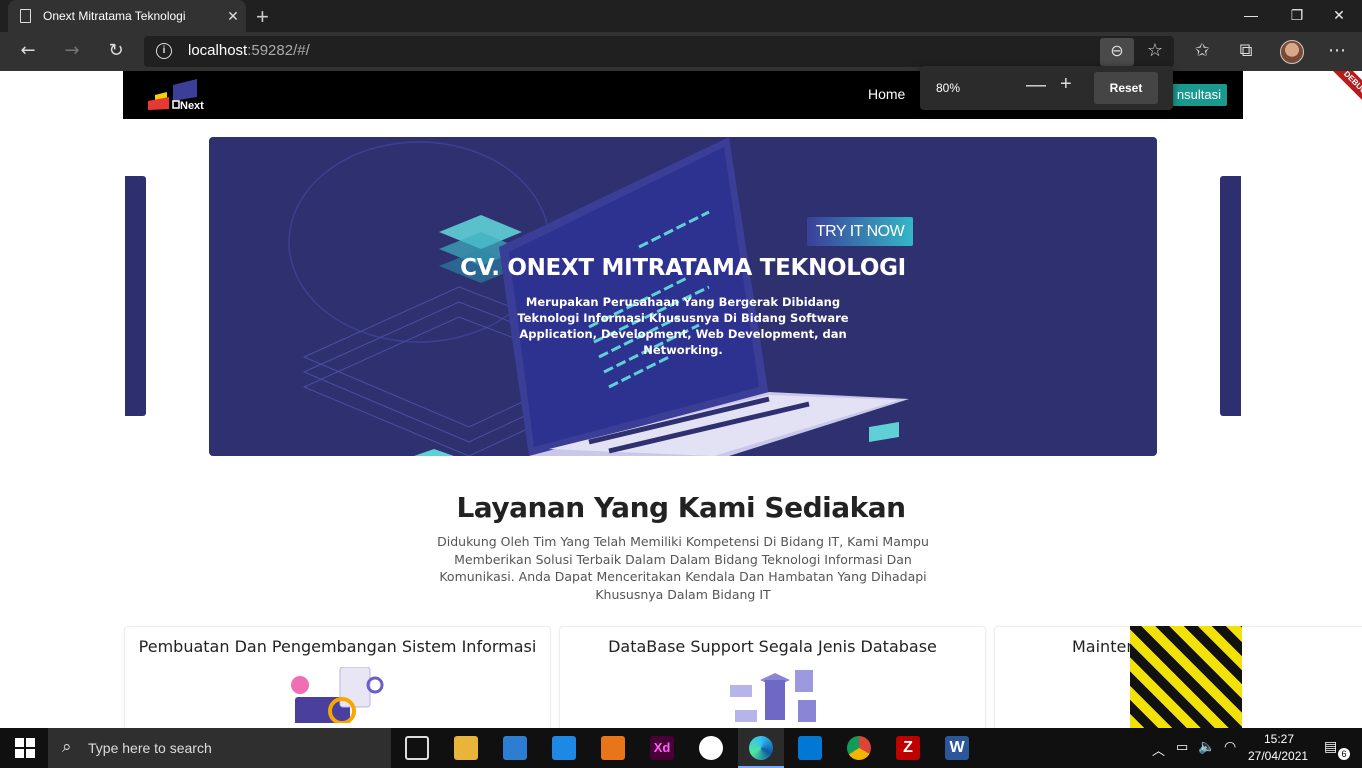 This screenshot has height=768, width=1362. What do you see at coordinates (662, 748) in the screenshot?
I see `adobe-xd-icon: Xd` at bounding box center [662, 748].